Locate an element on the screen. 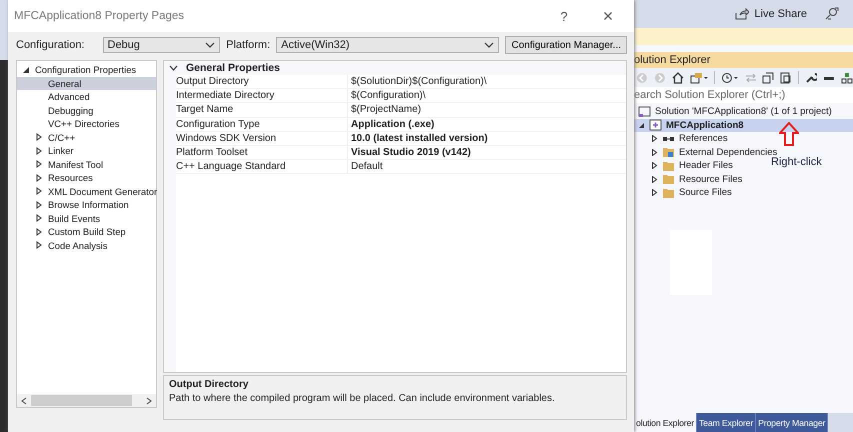  search-field: earch Solution Explorer (Ctrl+;) is located at coordinates (743, 95).